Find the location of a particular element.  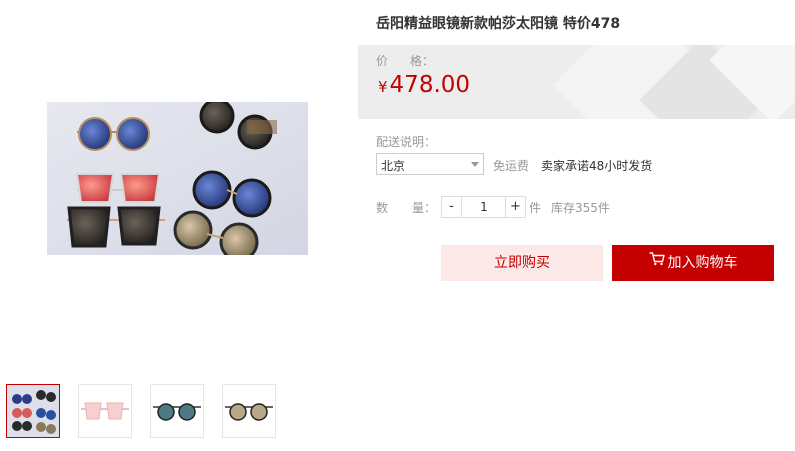

region-select: 北京 is located at coordinates (430, 164).